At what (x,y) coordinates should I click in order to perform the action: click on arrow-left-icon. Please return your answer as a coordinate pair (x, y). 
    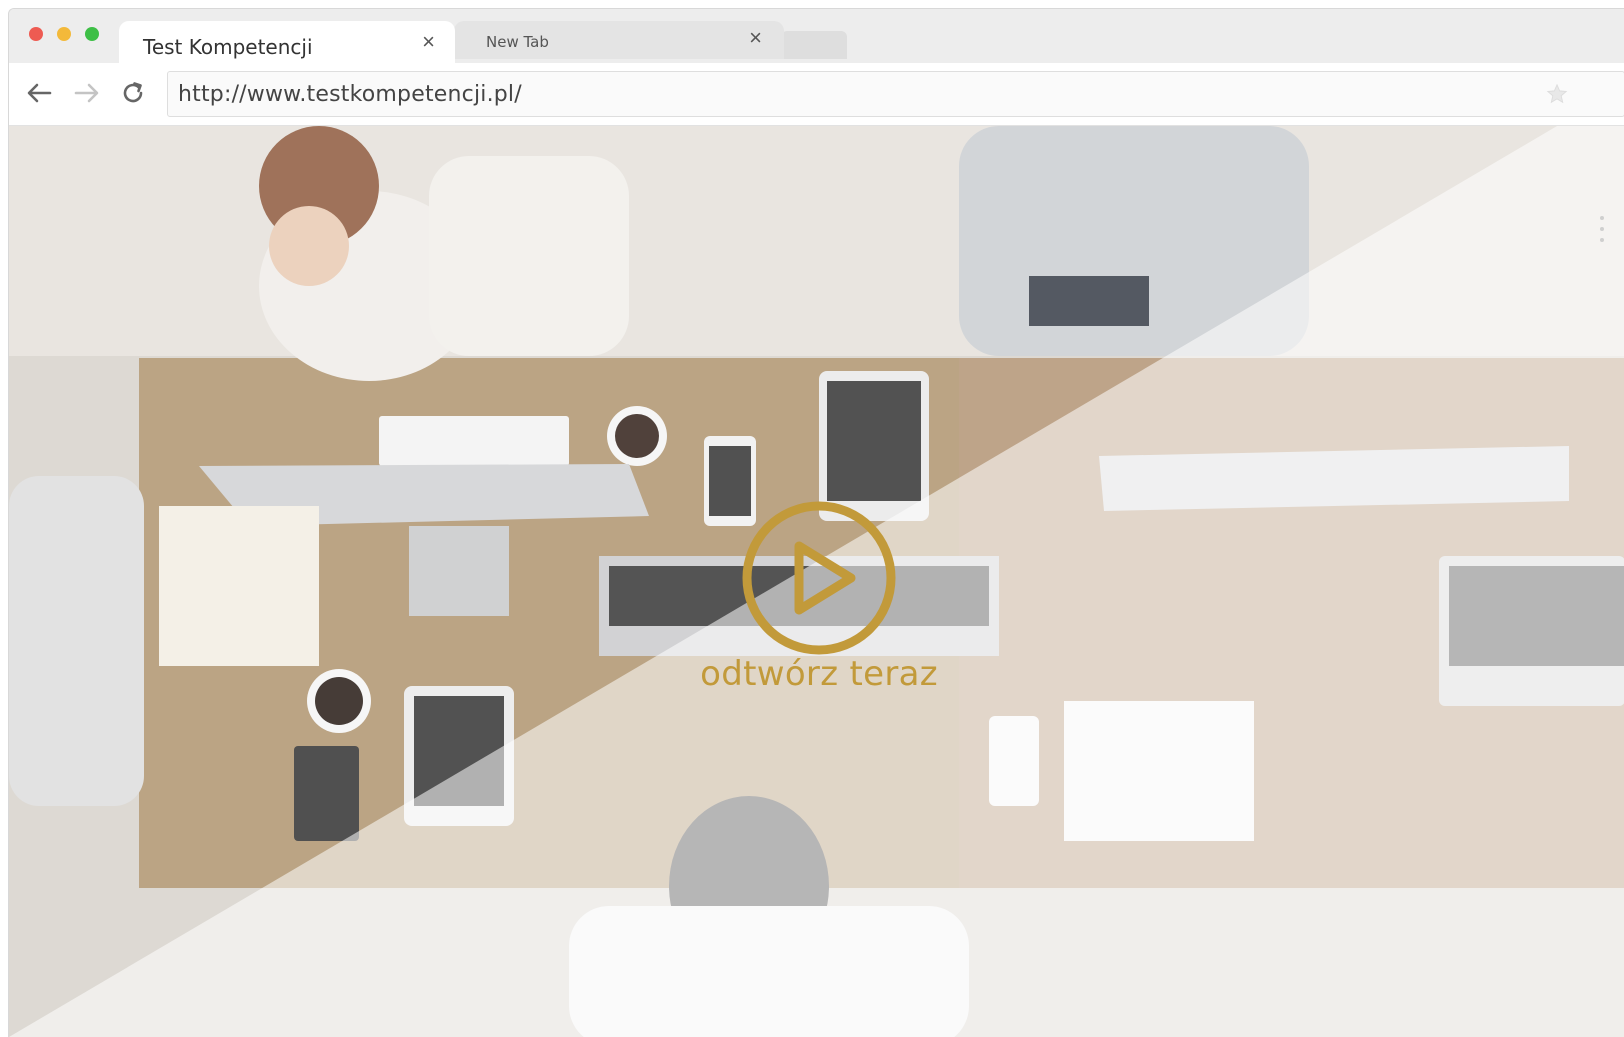
    Looking at the image, I should click on (39, 93).